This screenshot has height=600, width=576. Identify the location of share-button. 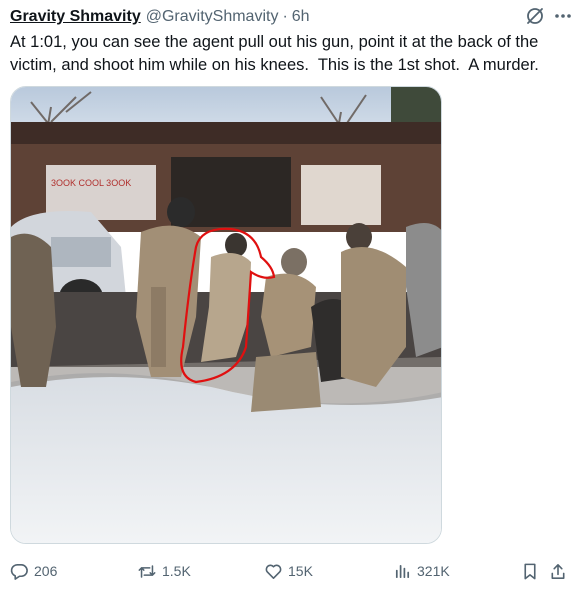
(558, 571).